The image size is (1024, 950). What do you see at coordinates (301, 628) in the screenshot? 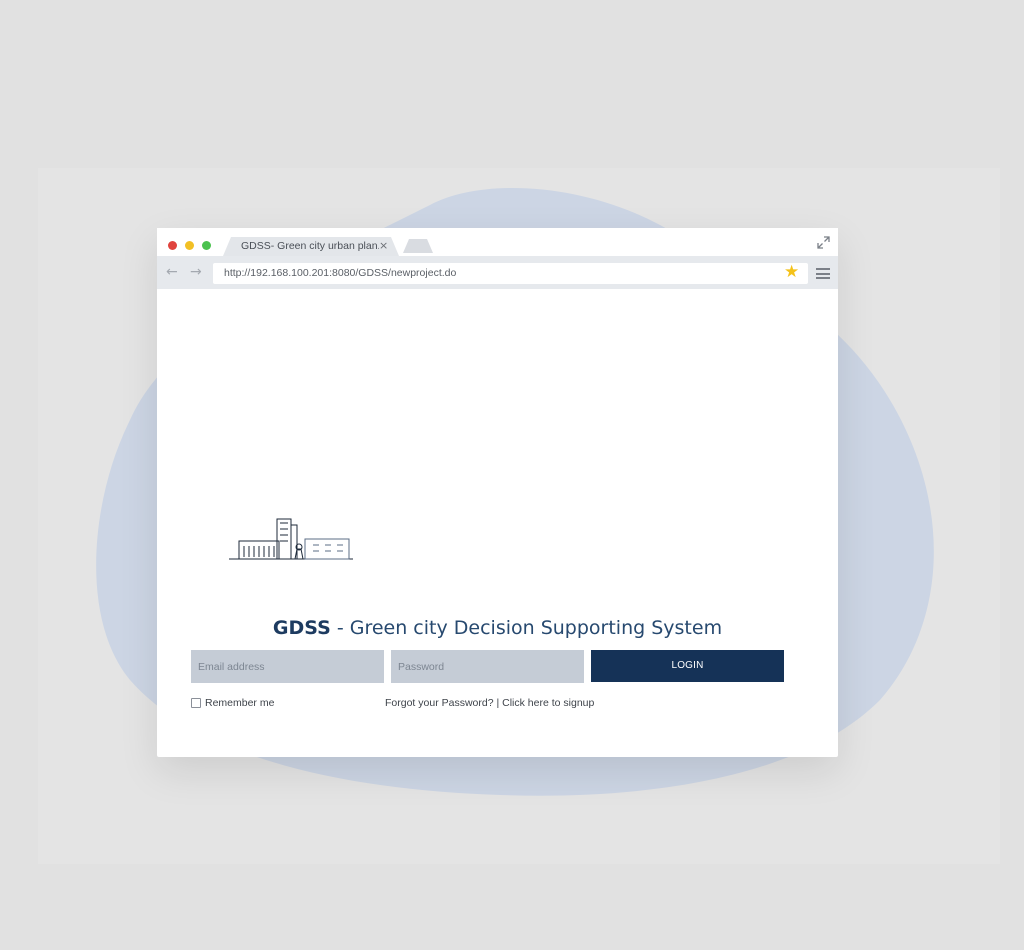
I see `brand-name: GDSS` at bounding box center [301, 628].